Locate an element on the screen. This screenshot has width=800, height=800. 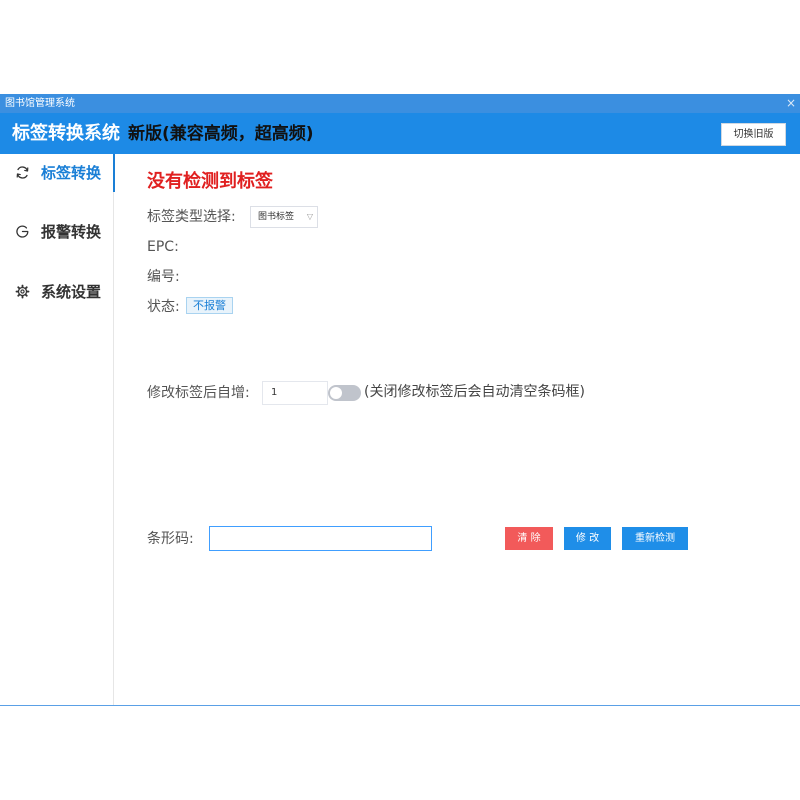
version-label: 新版(兼容高频，超高频) is located at coordinates (221, 134).